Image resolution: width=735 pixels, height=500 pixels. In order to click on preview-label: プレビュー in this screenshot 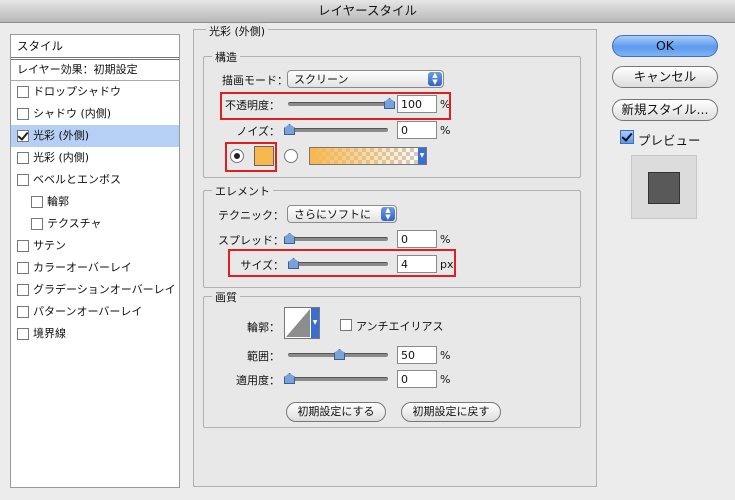, I will do `click(669, 140)`.